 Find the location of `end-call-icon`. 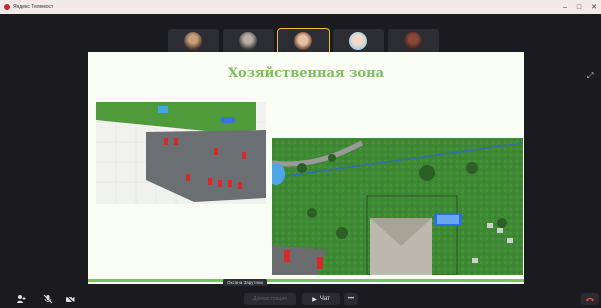

end-call-icon is located at coordinates (590, 299).